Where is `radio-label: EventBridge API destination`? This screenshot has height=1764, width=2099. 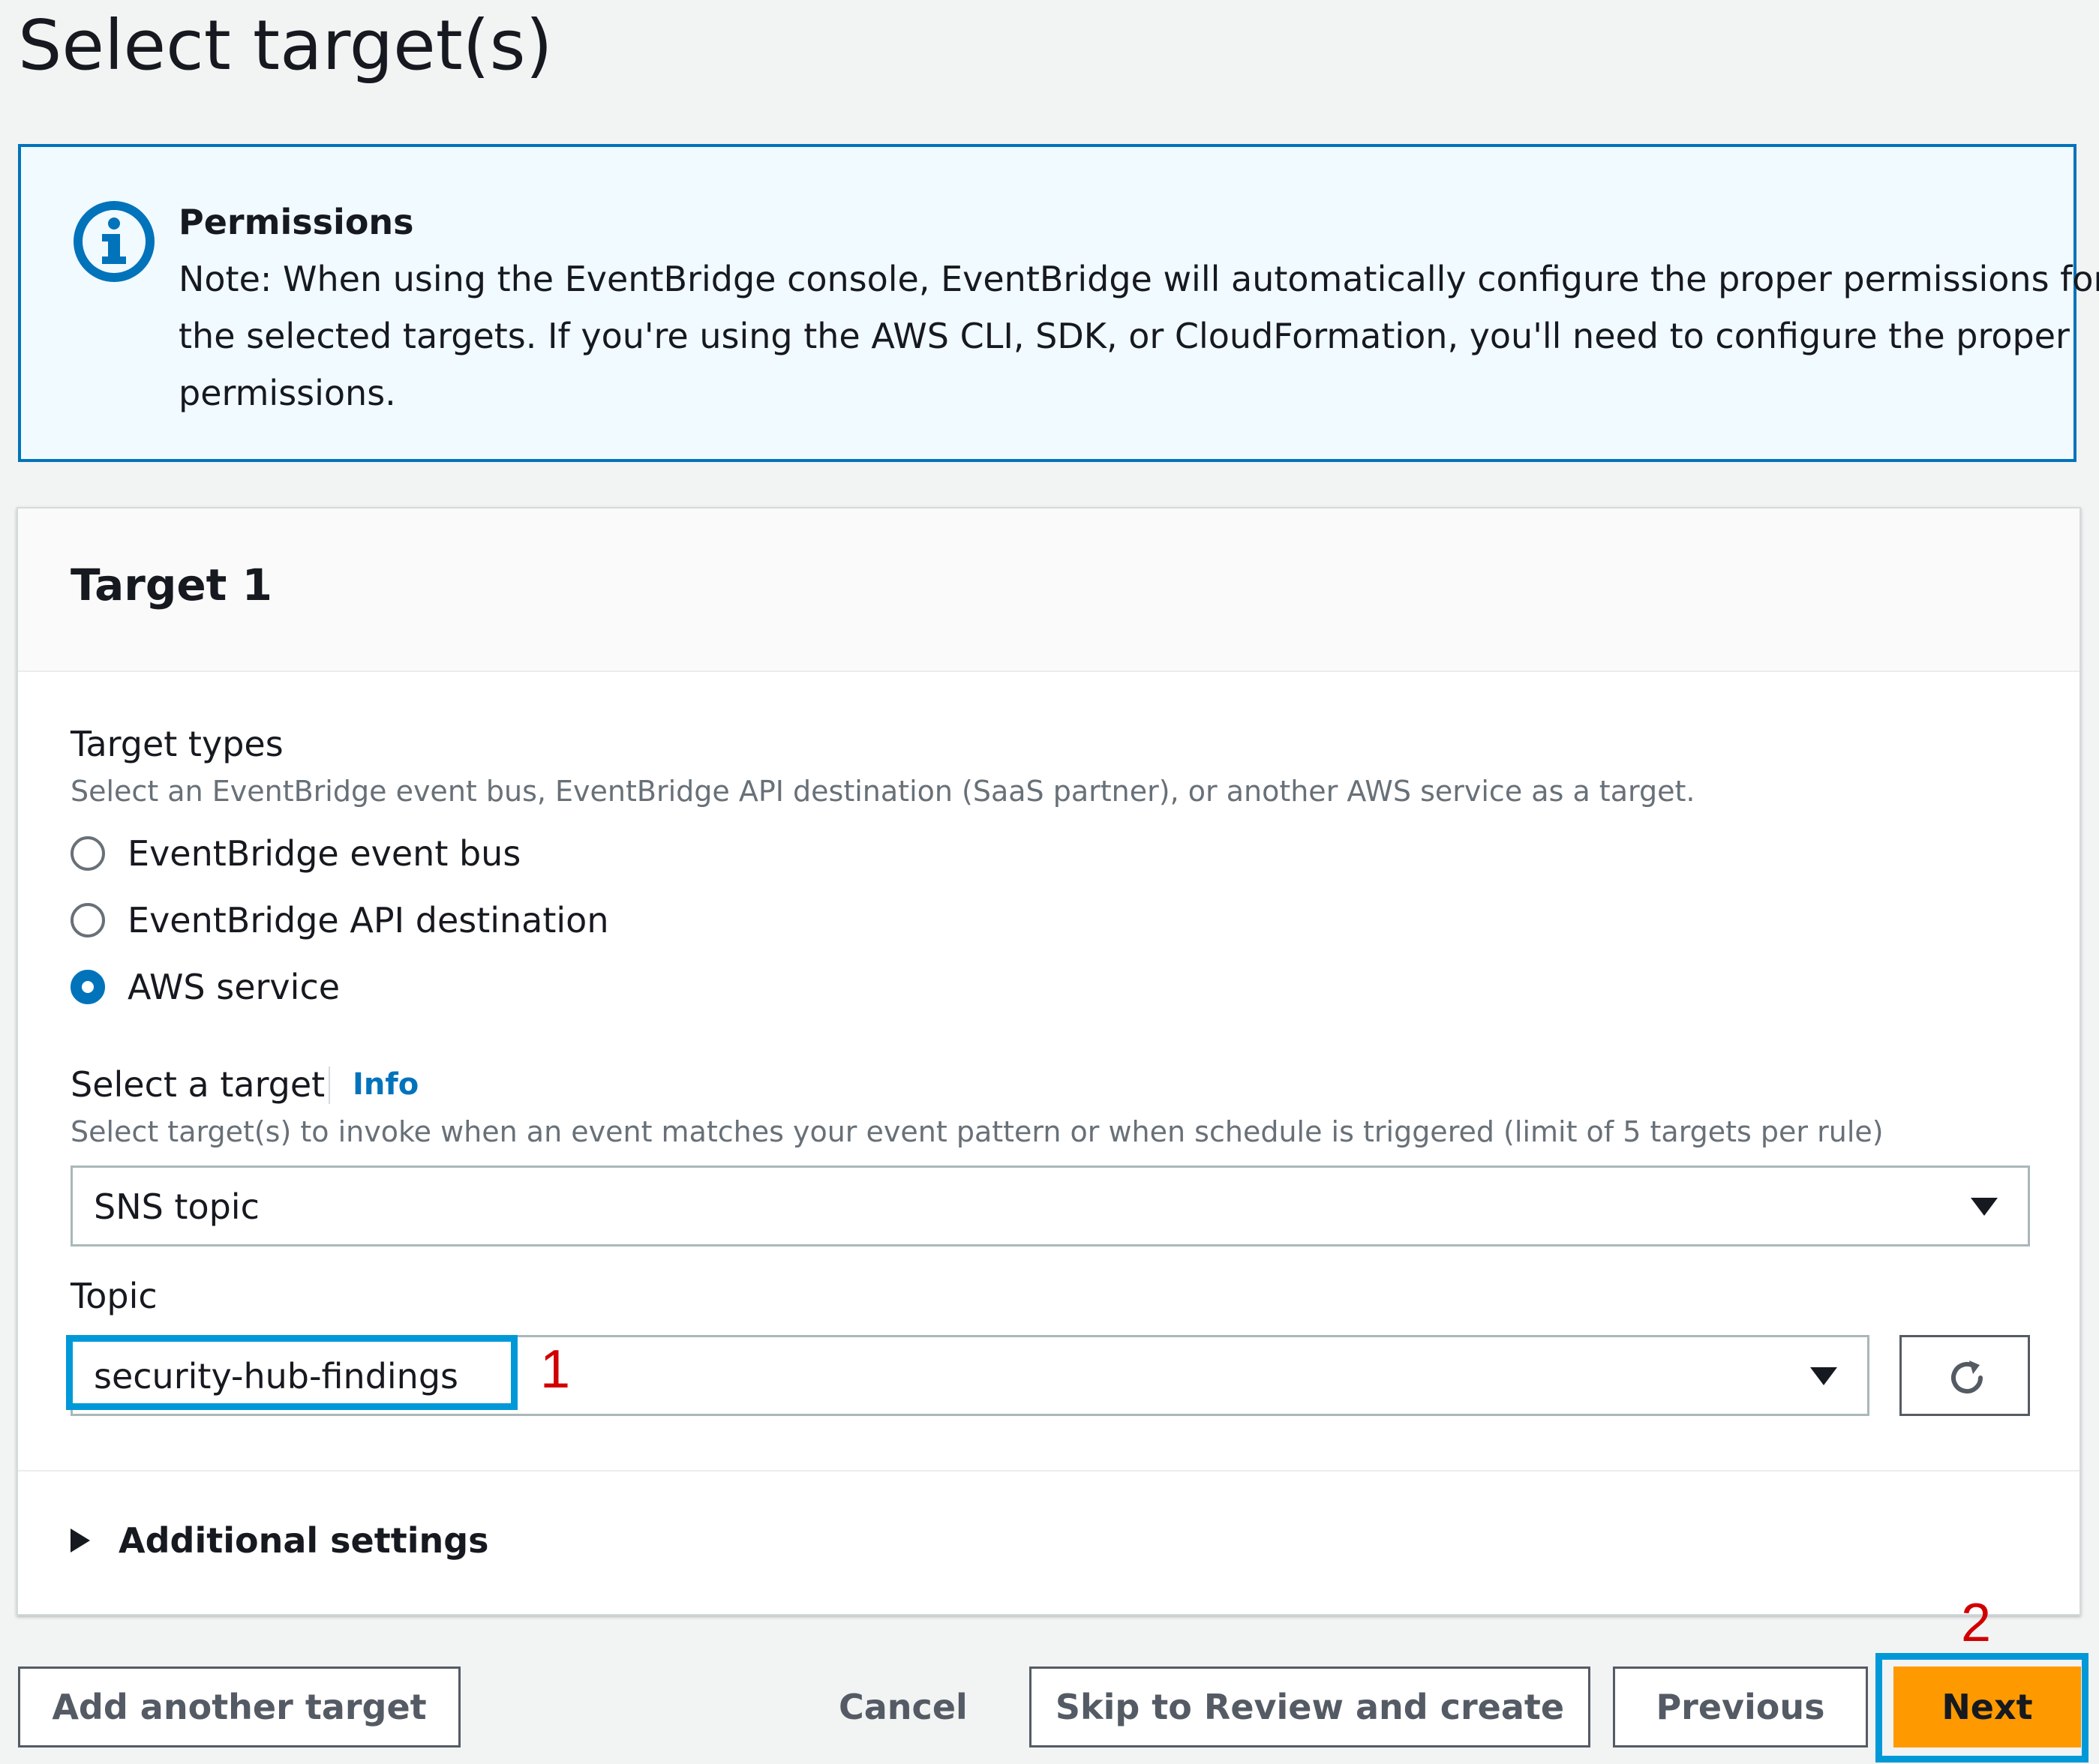
radio-label: EventBridge API destination is located at coordinates (368, 920).